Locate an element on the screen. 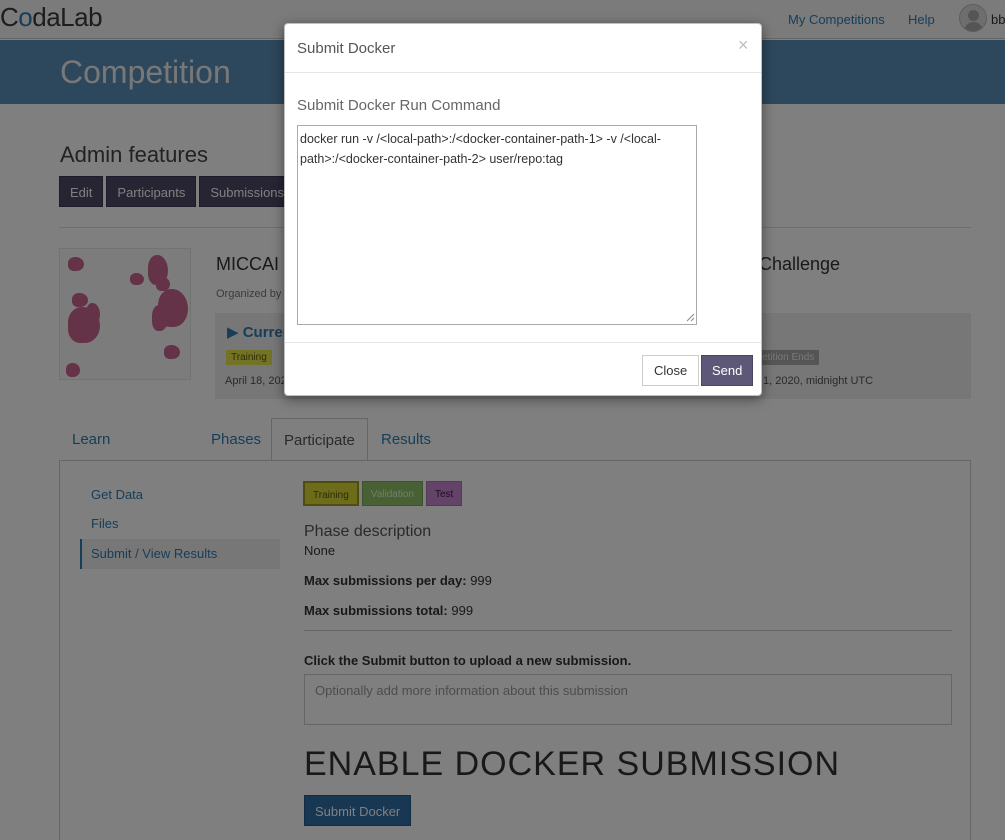 Image resolution: width=1005 pixels, height=840 pixels. docker-command-label: Submit Docker Run Command is located at coordinates (399, 105).